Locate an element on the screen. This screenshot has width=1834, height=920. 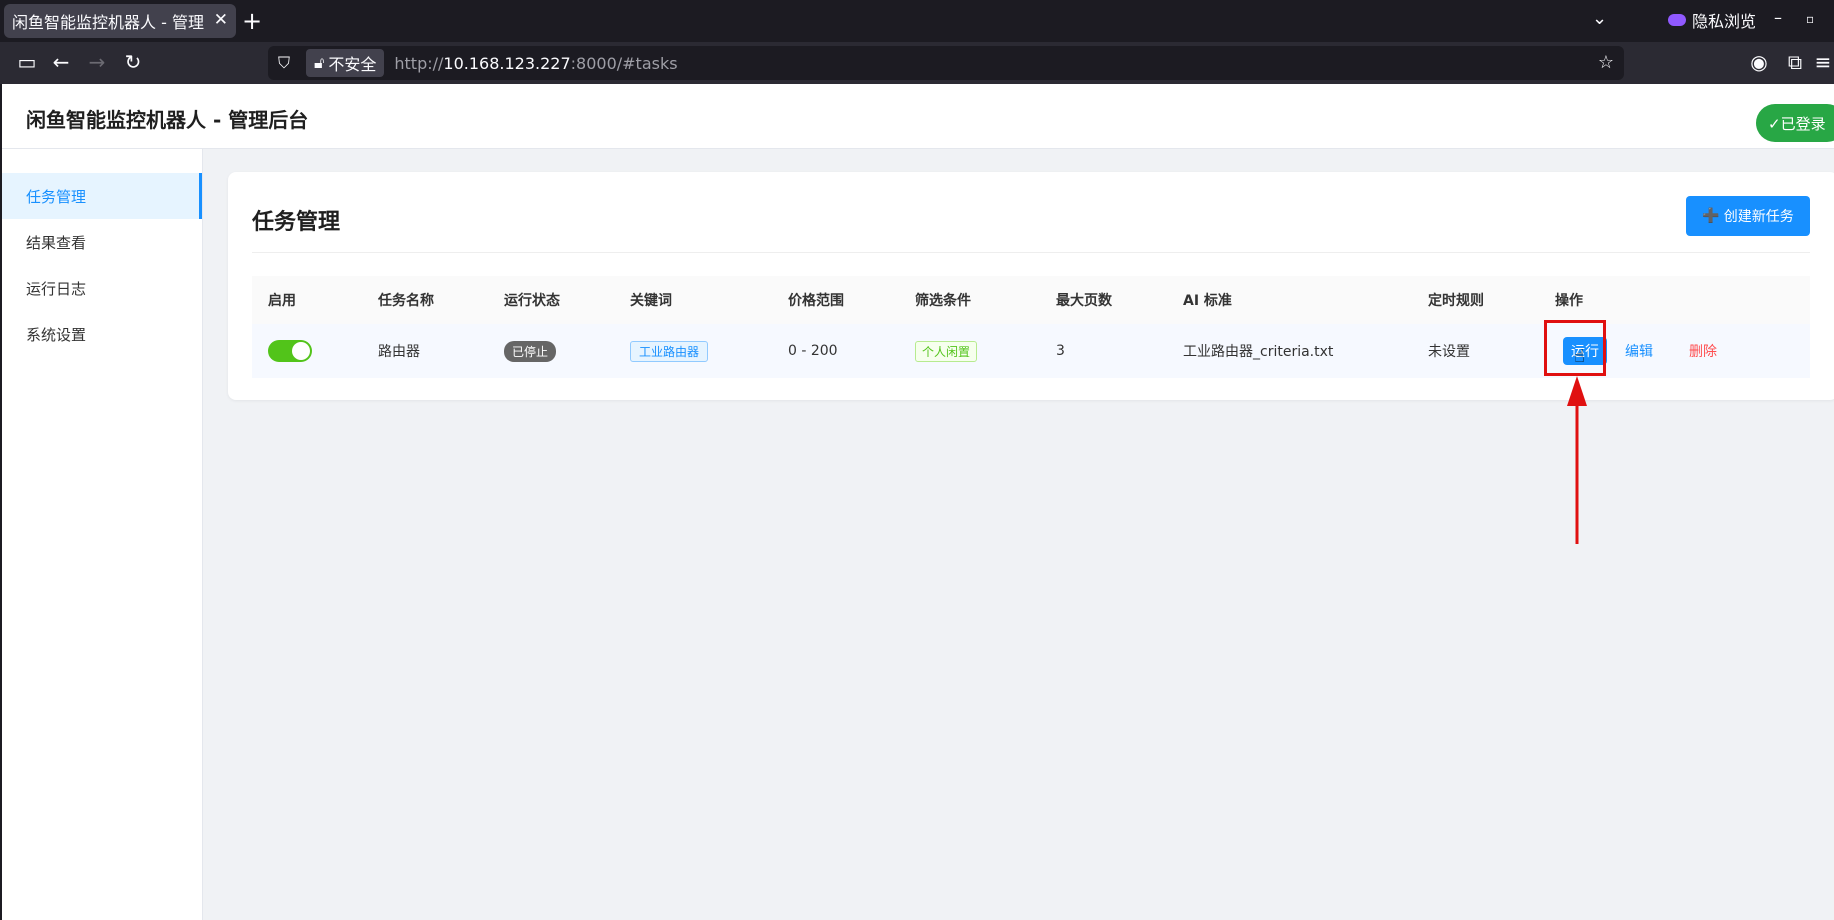
create-task-button: ➕ 创建新任务 is located at coordinates (1748, 216).